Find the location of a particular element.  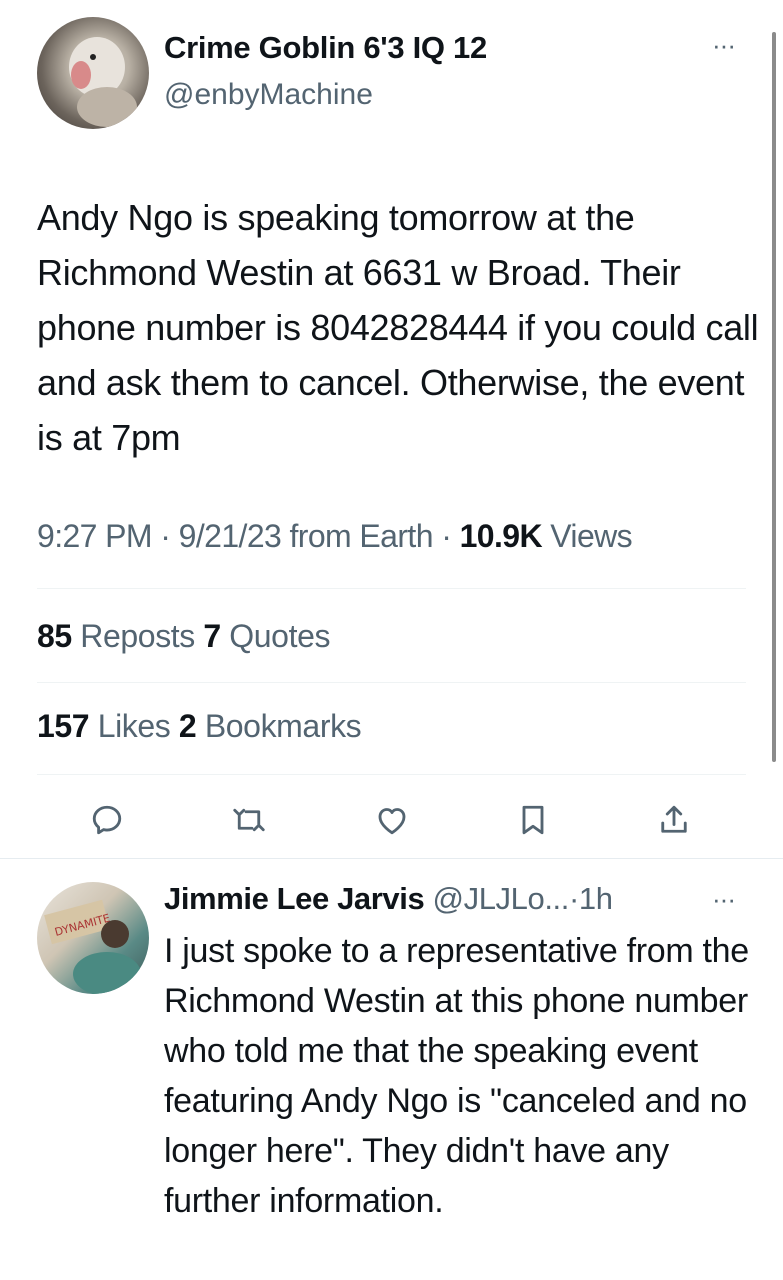

reply-header: Jimmie Lee Jarvis @JLJLo...·1h is located at coordinates (388, 899).